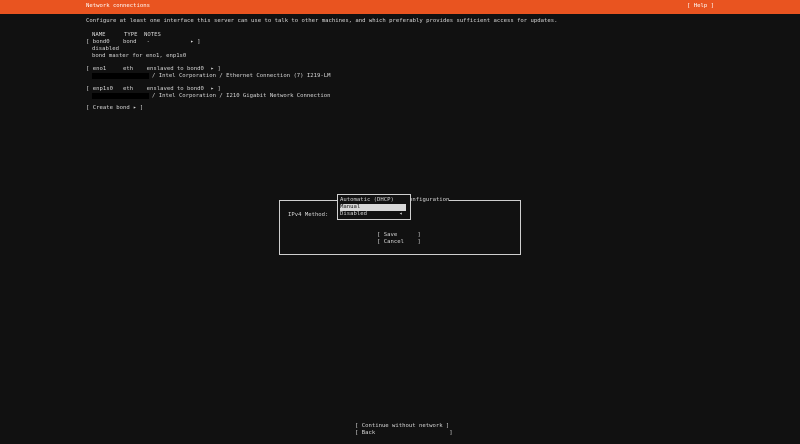 The width and height of the screenshot is (800, 444). I want to click on option-automatic-dhcp: Automatic (DHCP), so click(373, 200).